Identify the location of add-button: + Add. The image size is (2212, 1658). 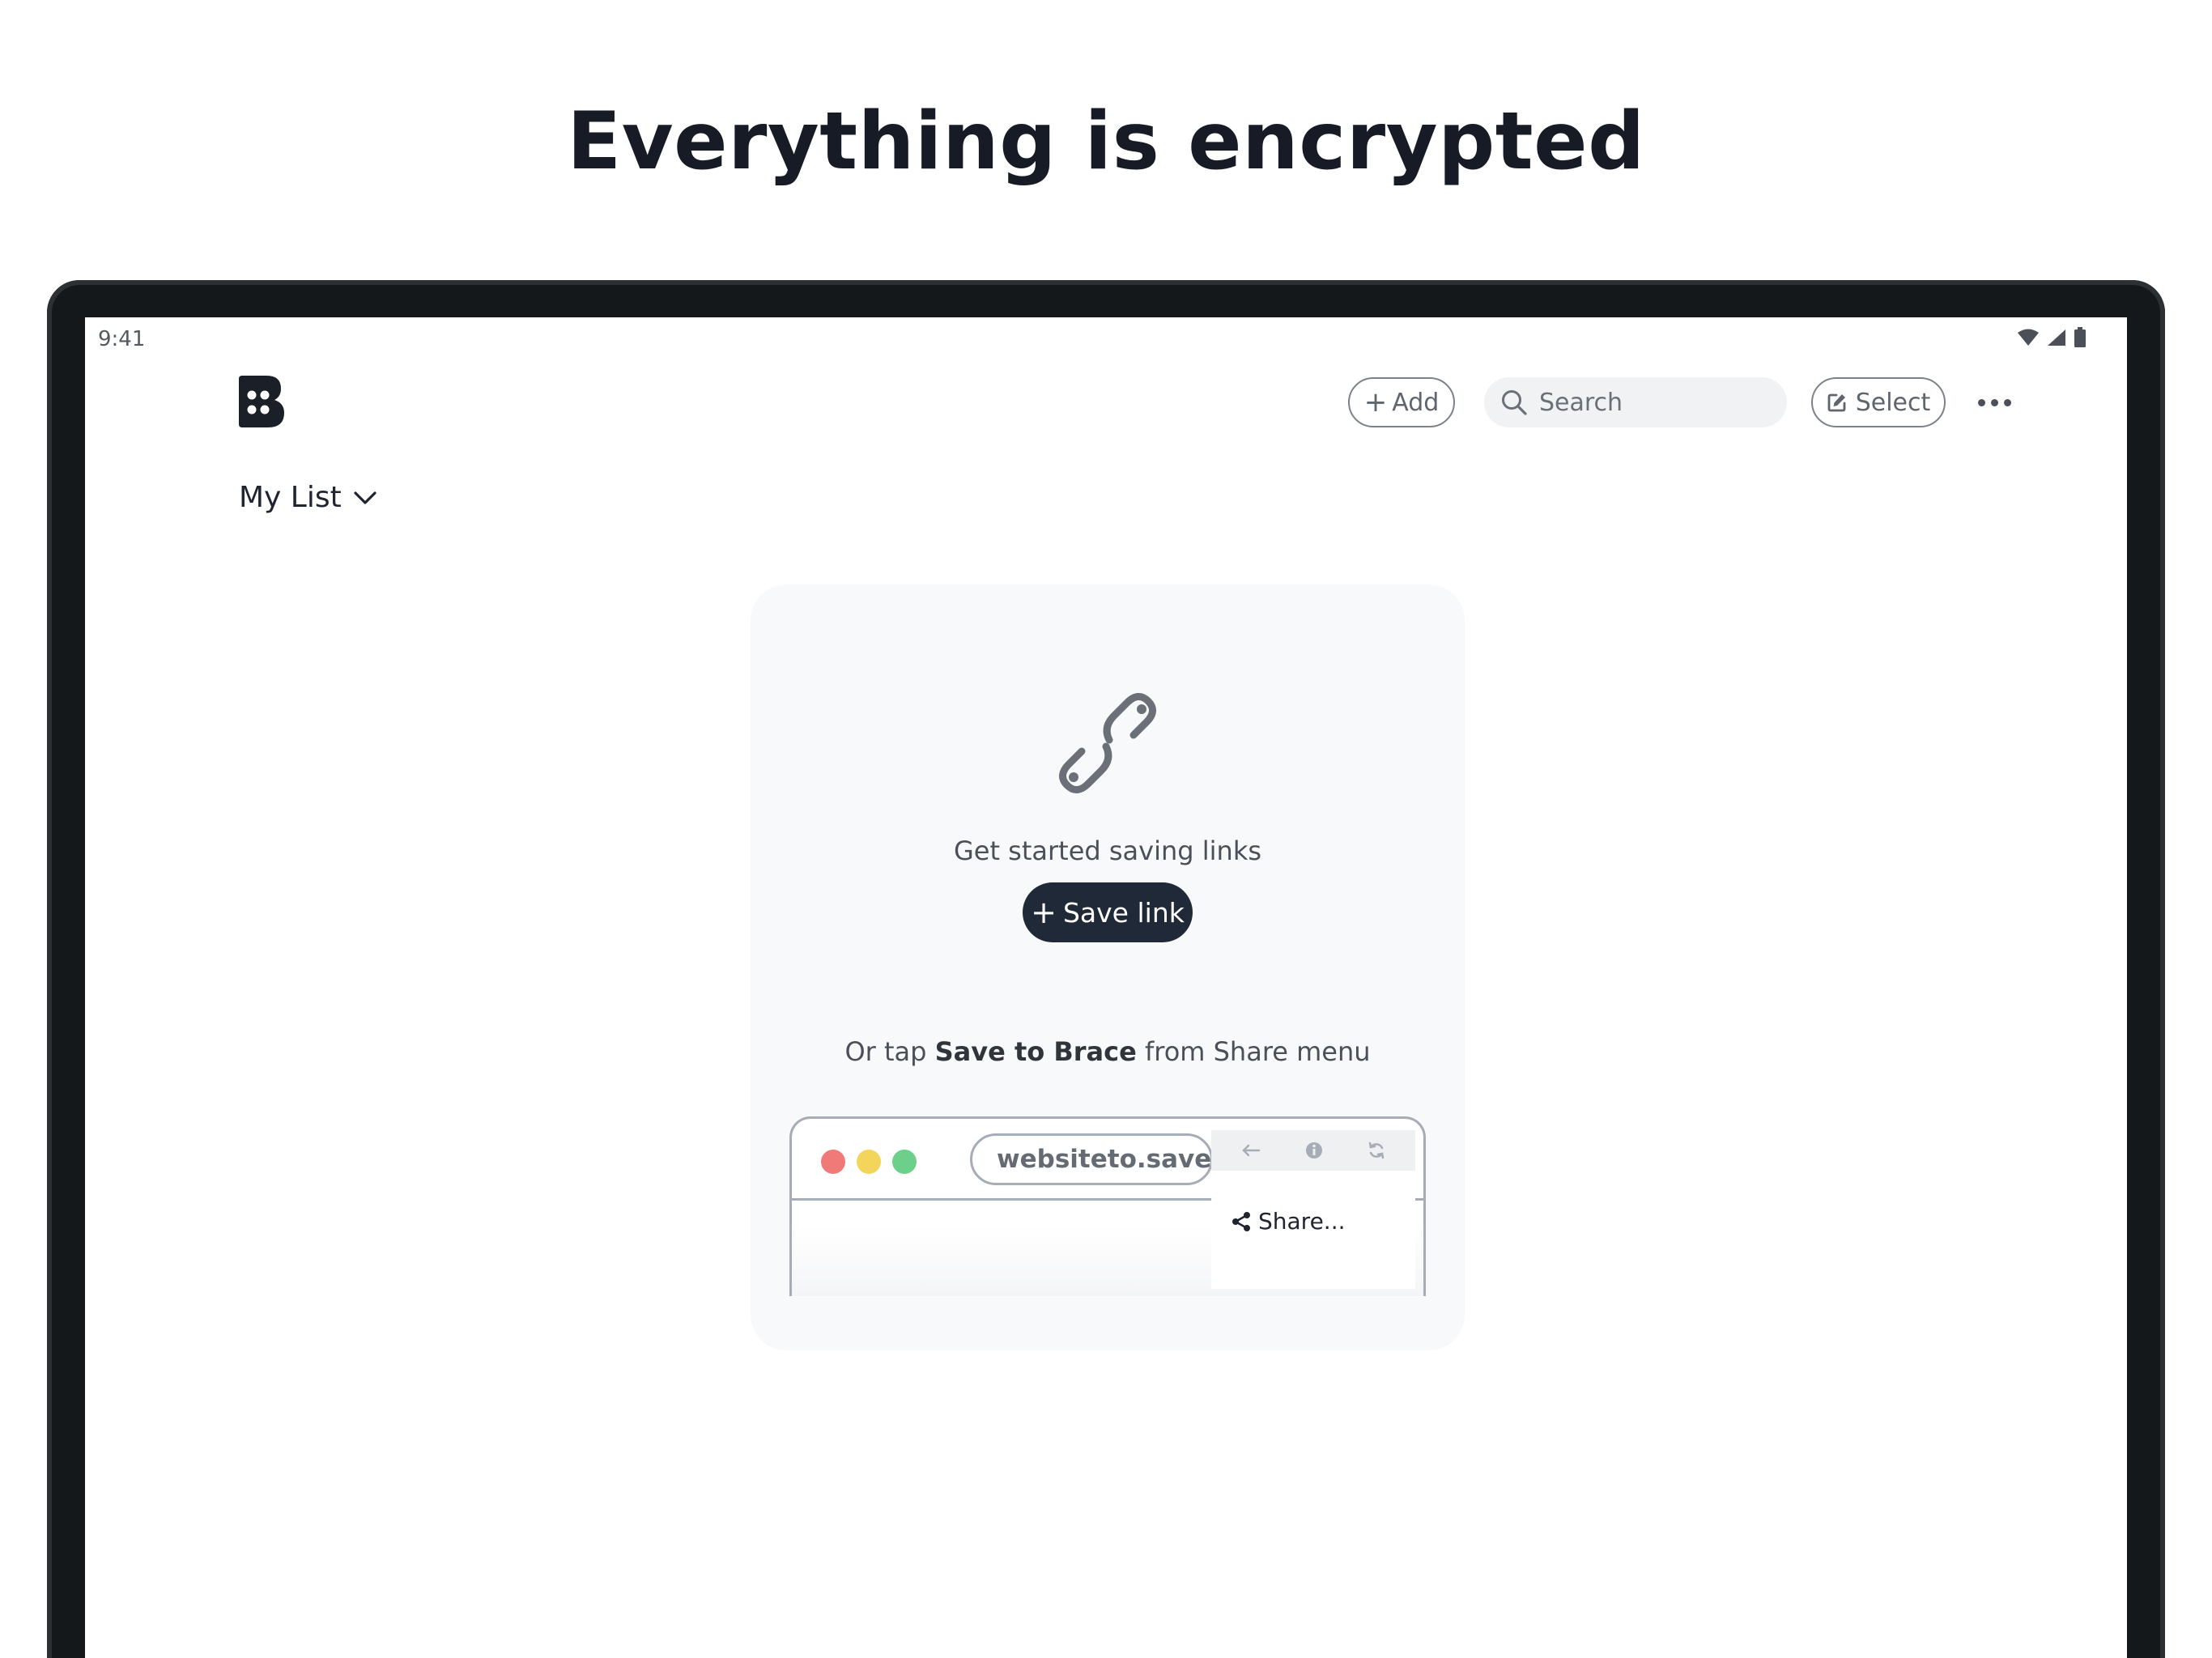
(1402, 402).